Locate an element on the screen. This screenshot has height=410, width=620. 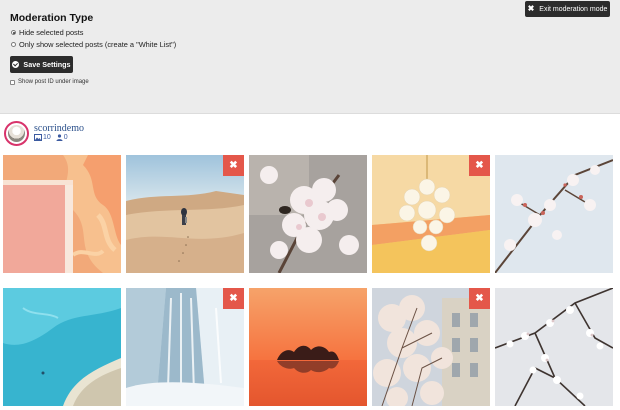
posts-stat: 10 is located at coordinates (42, 137).